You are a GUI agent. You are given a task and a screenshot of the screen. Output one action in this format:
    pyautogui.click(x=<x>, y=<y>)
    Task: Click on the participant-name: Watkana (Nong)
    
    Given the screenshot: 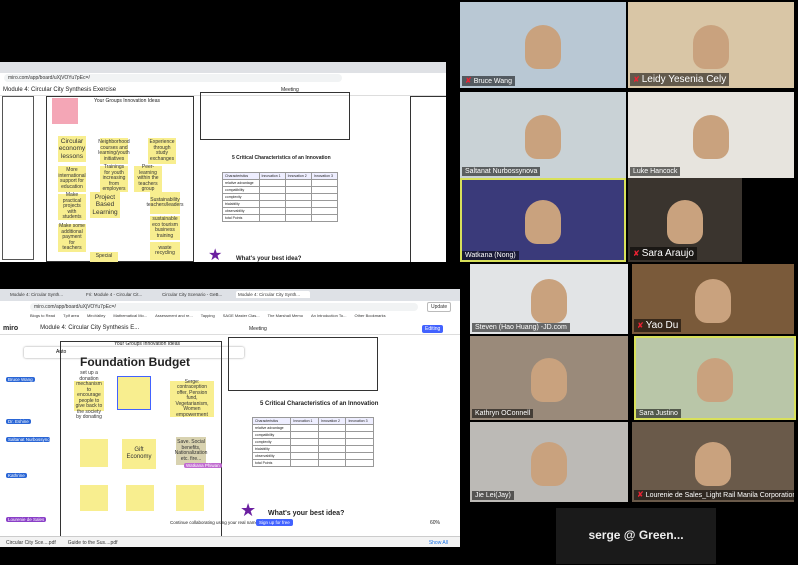 What is the action you would take?
    pyautogui.click(x=490, y=255)
    